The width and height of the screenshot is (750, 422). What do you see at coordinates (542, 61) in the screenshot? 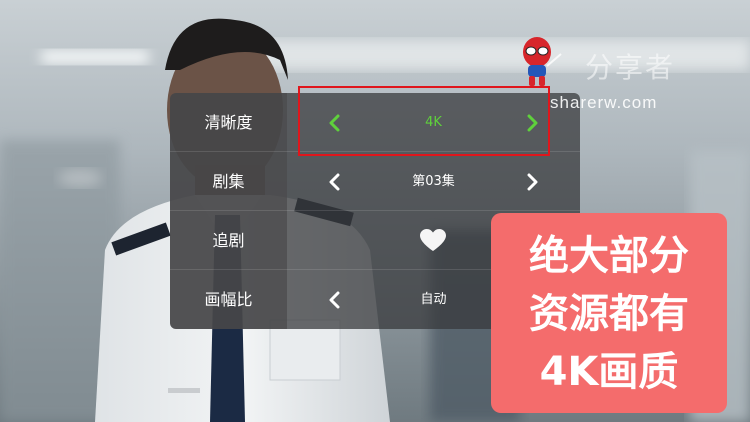
I see `spiderman-mascot-icon` at bounding box center [542, 61].